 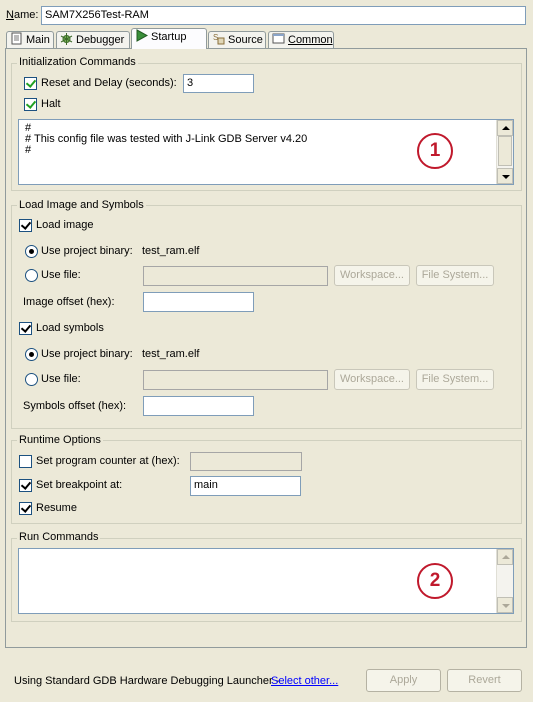 What do you see at coordinates (65, 225) in the screenshot?
I see `load-image-label: Load image` at bounding box center [65, 225].